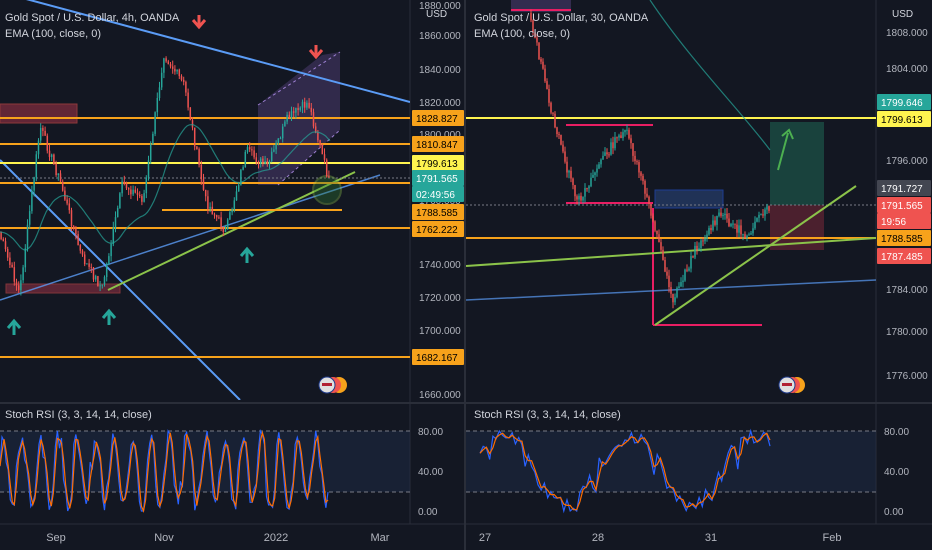 The image size is (932, 550). Describe the element at coordinates (92, 18) in the screenshot. I see `left-chart-title: Gold Spot / U.S. Dollar, 4h, OANDA` at that location.